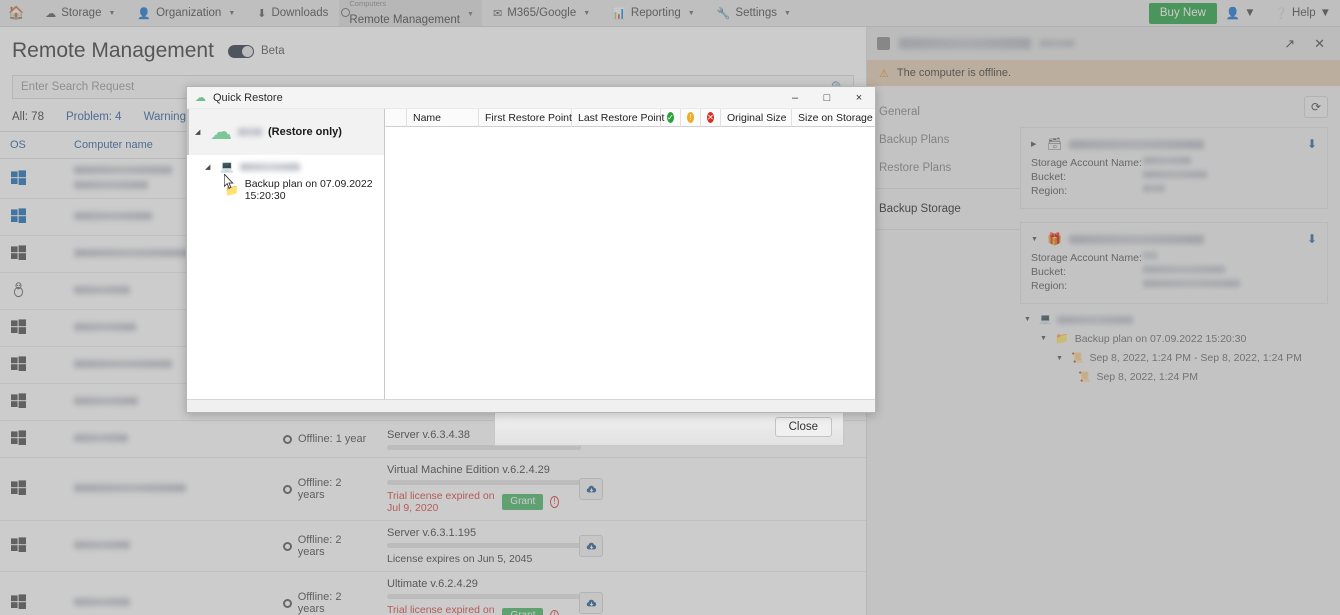  Describe the element at coordinates (292, 13) in the screenshot. I see `nav-item-downloads: ⬇ Downloads` at that location.